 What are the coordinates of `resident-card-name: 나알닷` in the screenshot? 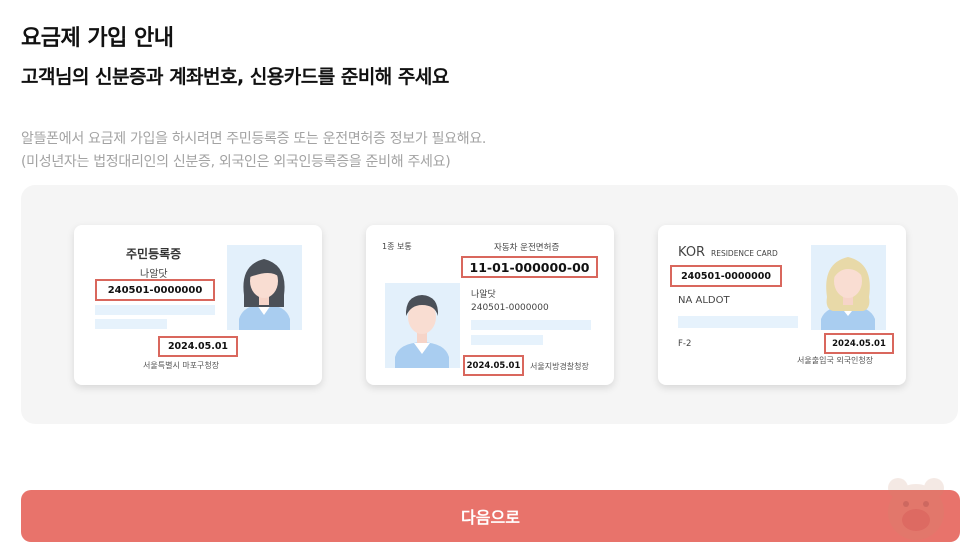 It's located at (154, 274).